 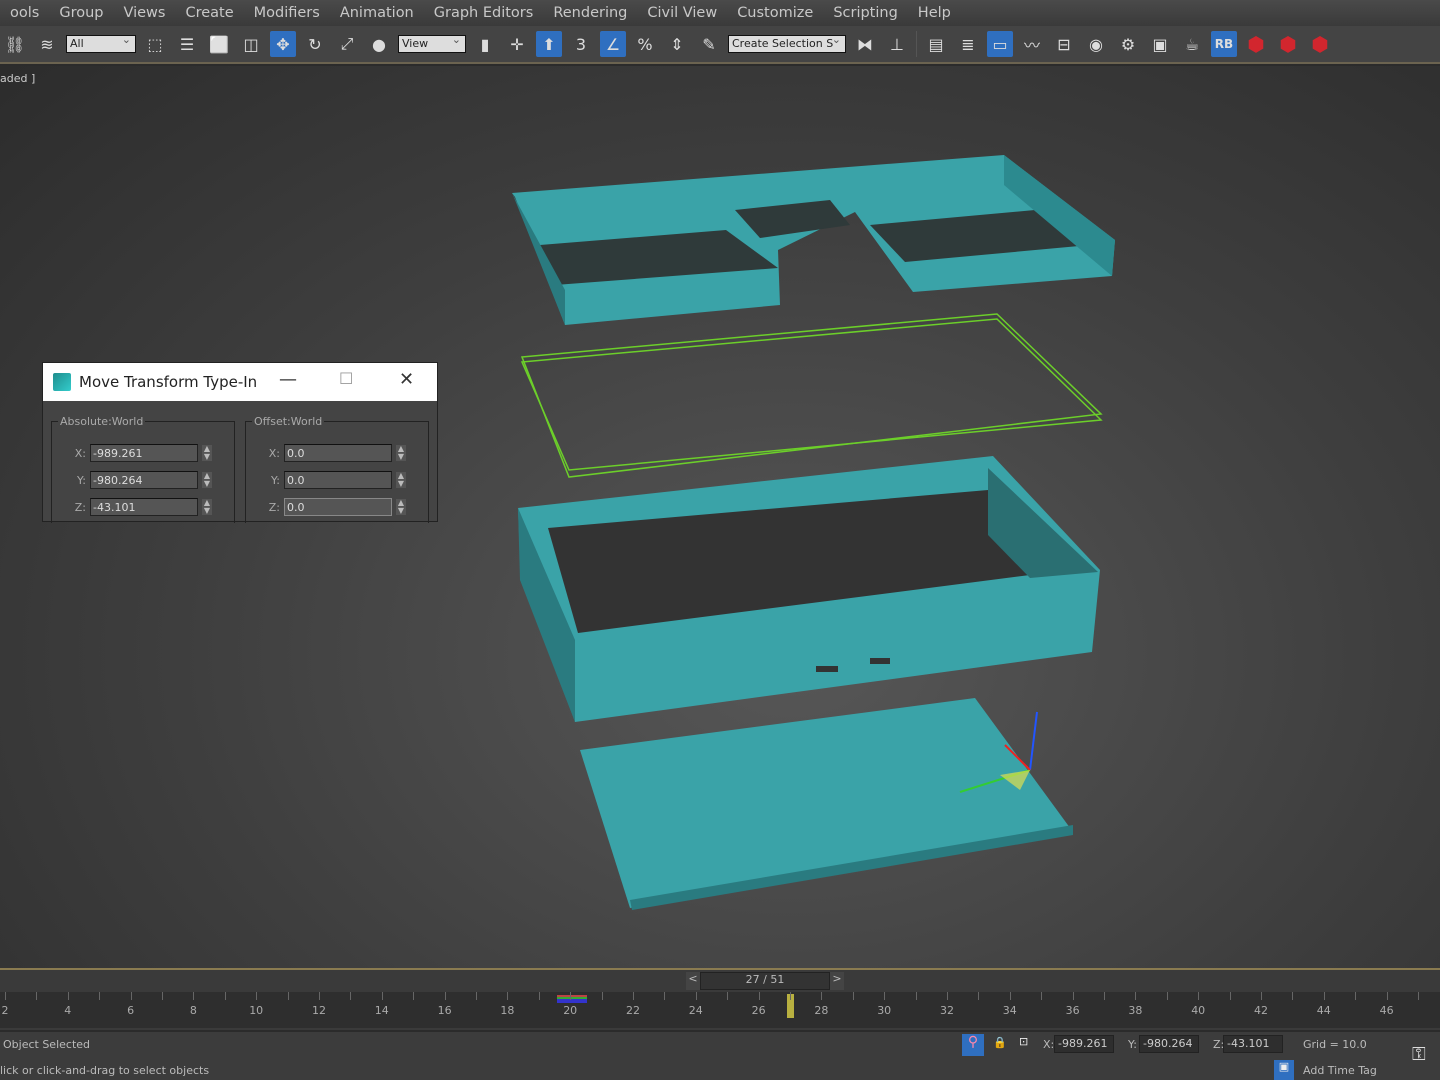 I want to click on timeline-tick-label: 30, so click(x=884, y=1010).